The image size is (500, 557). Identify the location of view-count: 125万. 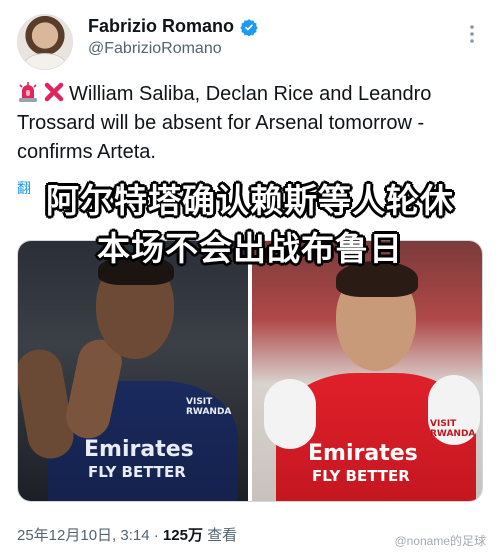
(182, 535).